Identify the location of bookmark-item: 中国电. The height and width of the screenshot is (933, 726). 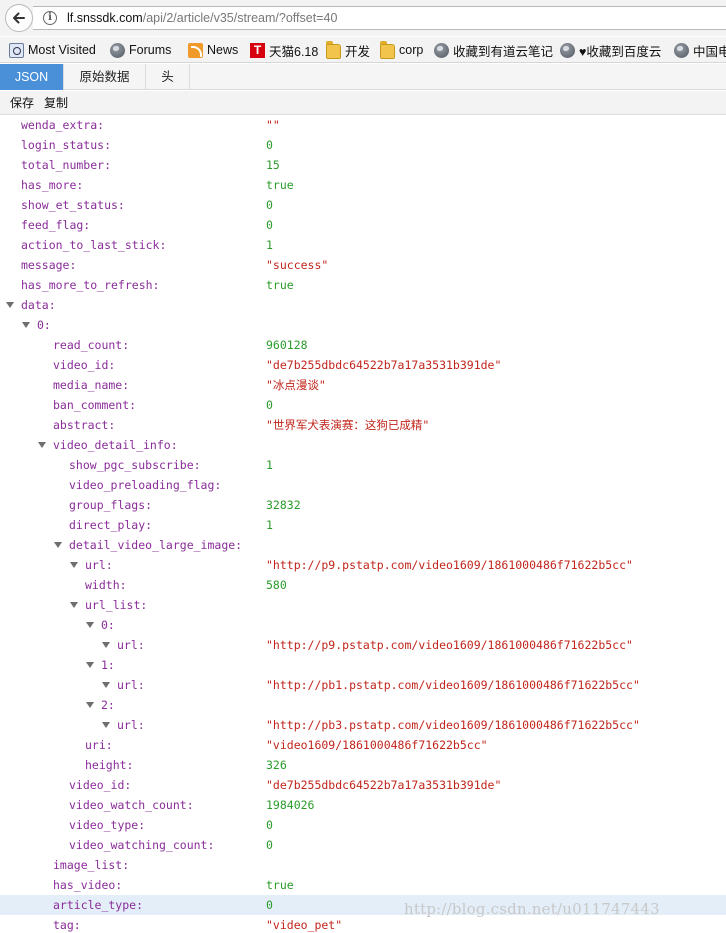
(700, 50).